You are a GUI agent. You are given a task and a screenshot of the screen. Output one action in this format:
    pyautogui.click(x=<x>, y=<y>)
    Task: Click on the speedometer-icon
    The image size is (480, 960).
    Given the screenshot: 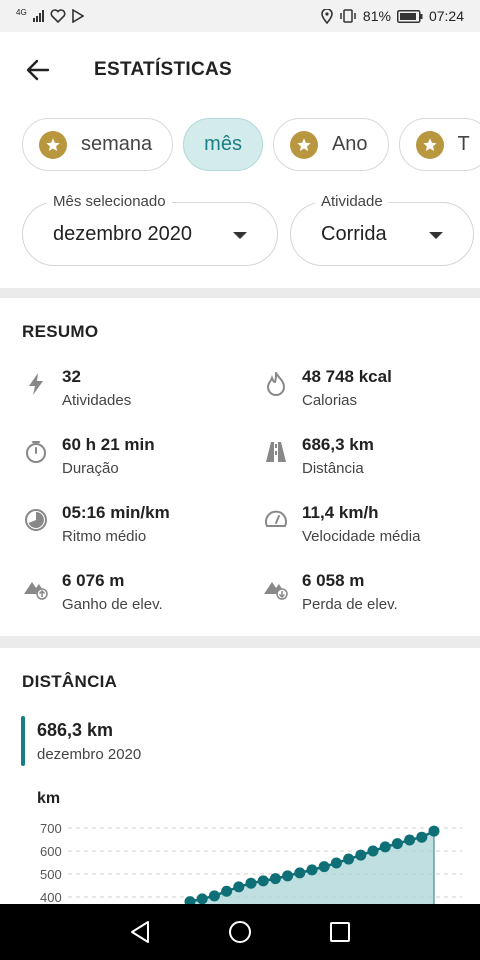 What is the action you would take?
    pyautogui.click(x=276, y=520)
    